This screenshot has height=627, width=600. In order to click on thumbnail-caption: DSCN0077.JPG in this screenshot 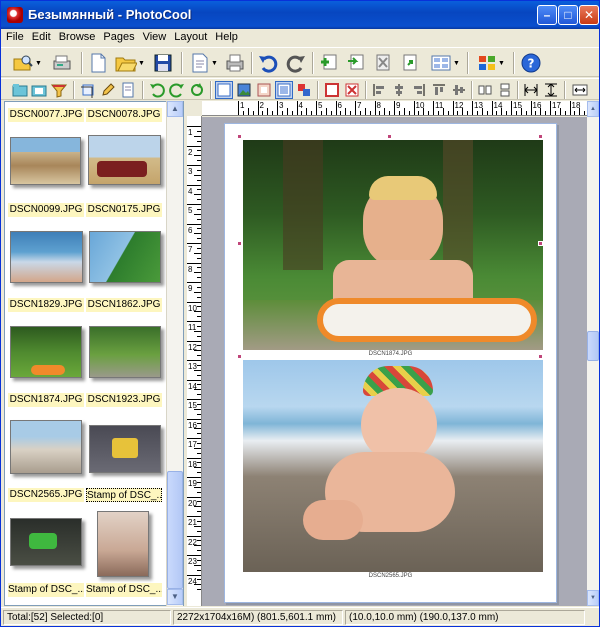, I will do `click(46, 115)`.